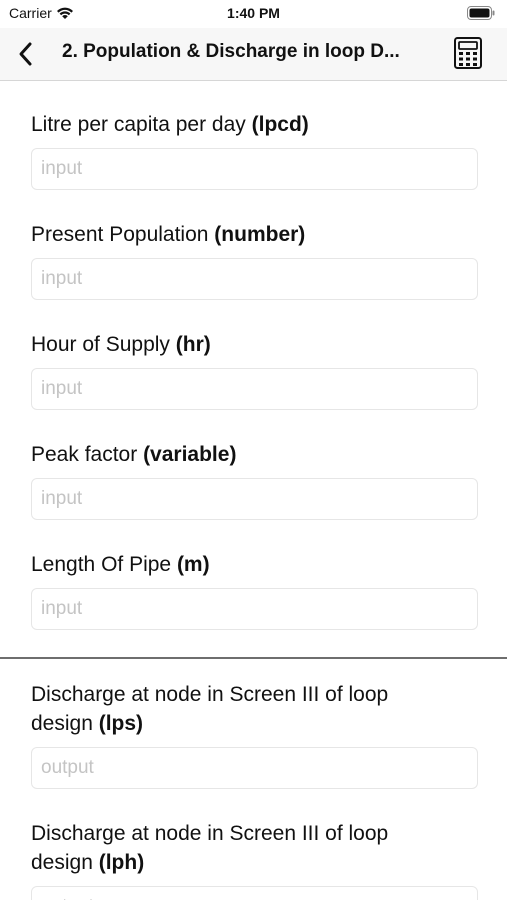 The width and height of the screenshot is (507, 900). Describe the element at coordinates (254, 609) in the screenshot. I see `length-of-pipe-input` at that location.